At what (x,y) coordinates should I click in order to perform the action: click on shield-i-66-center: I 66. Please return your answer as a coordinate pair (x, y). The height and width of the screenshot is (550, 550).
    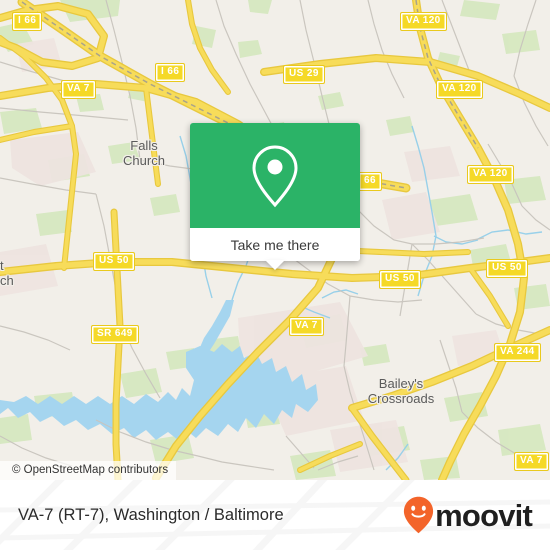
    Looking at the image, I should click on (170, 72).